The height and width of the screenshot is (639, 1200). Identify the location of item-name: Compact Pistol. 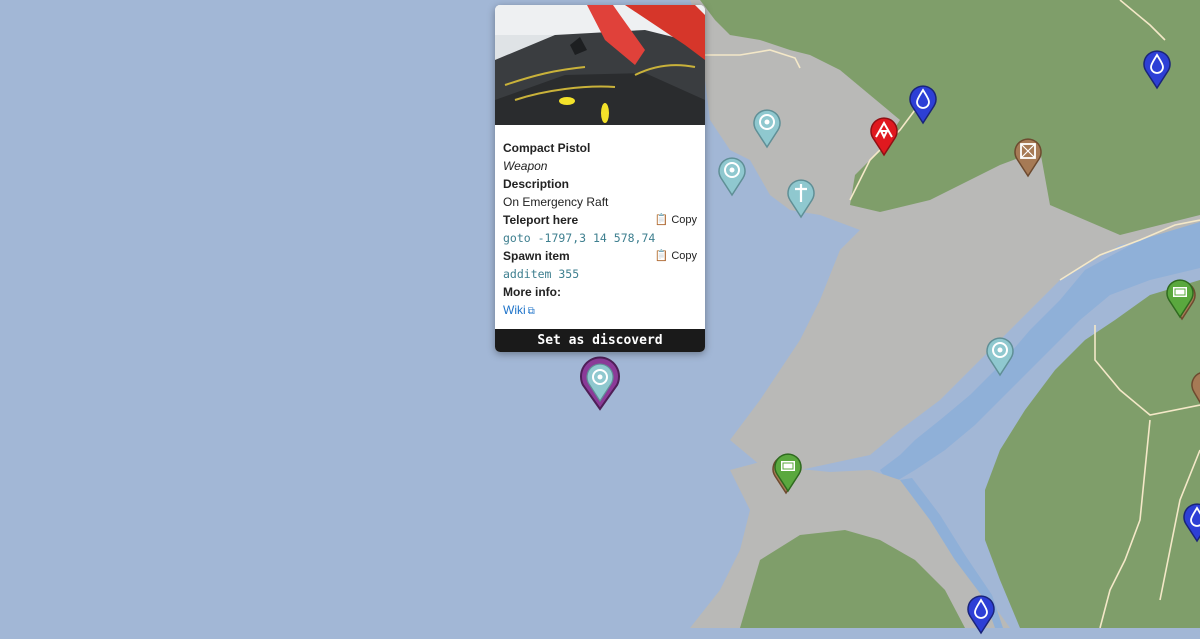
(547, 148).